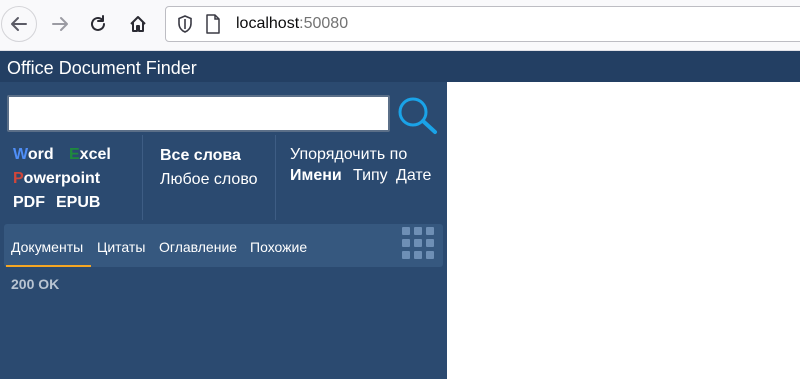 Image resolution: width=800 pixels, height=379 pixels. I want to click on url-port: :50080, so click(324, 23).